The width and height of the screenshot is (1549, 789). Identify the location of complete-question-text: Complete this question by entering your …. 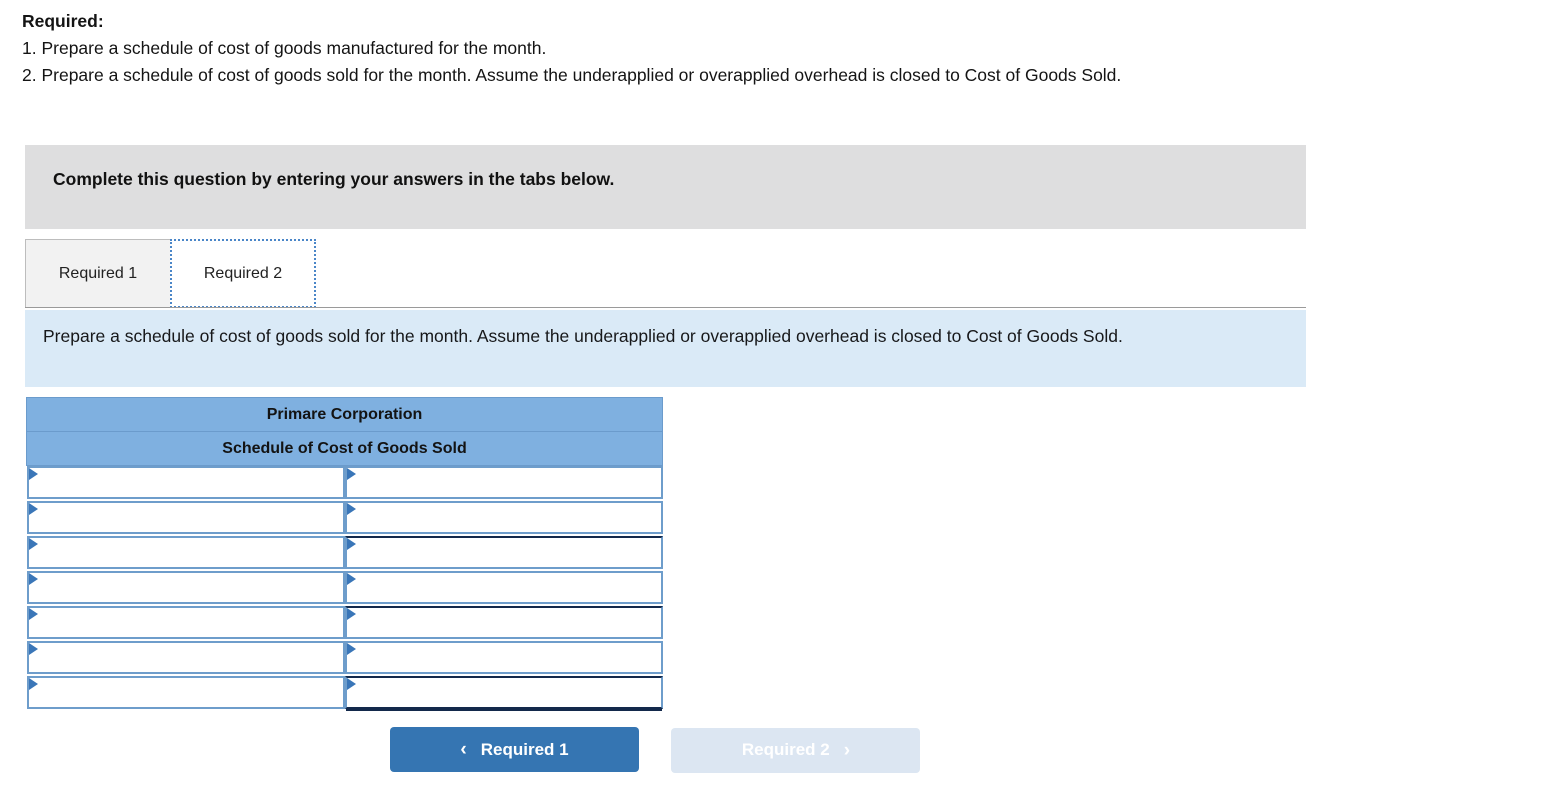
(334, 179).